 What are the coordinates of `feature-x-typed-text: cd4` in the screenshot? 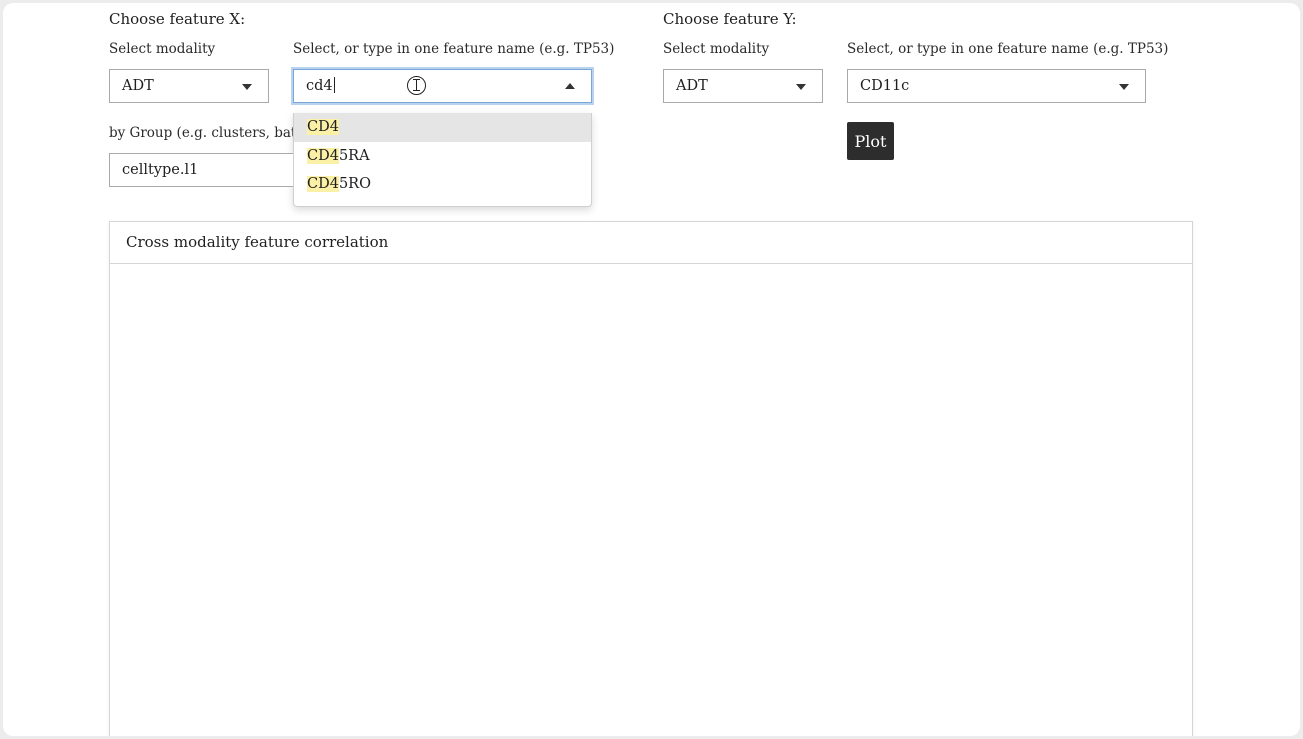 It's located at (319, 86).